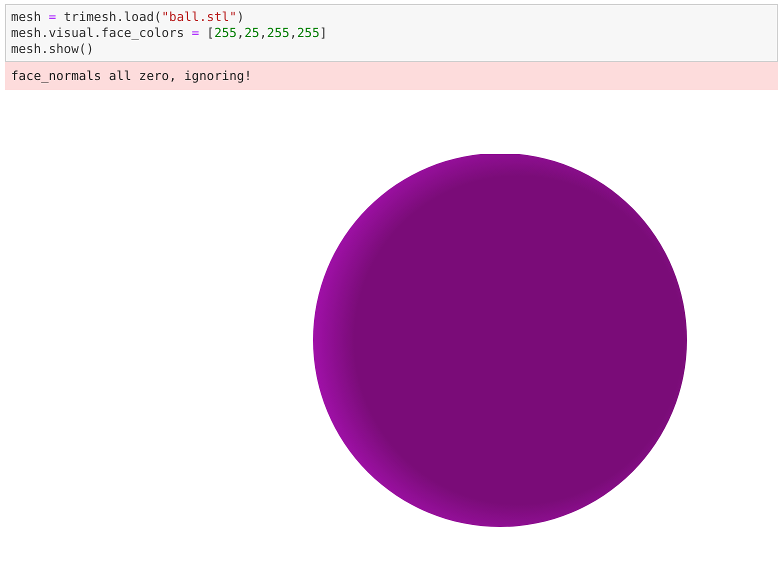 This screenshot has height=582, width=778. Describe the element at coordinates (128, 17) in the screenshot. I see `code-line: mesh = trimesh.load("ball.stl")` at that location.